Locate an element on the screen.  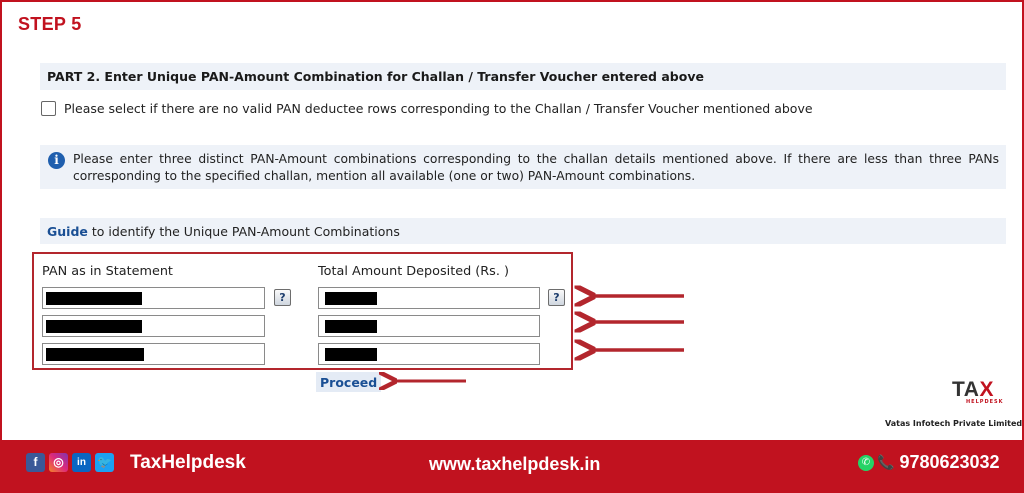
instagram-icon: ◎ is located at coordinates (58, 462).